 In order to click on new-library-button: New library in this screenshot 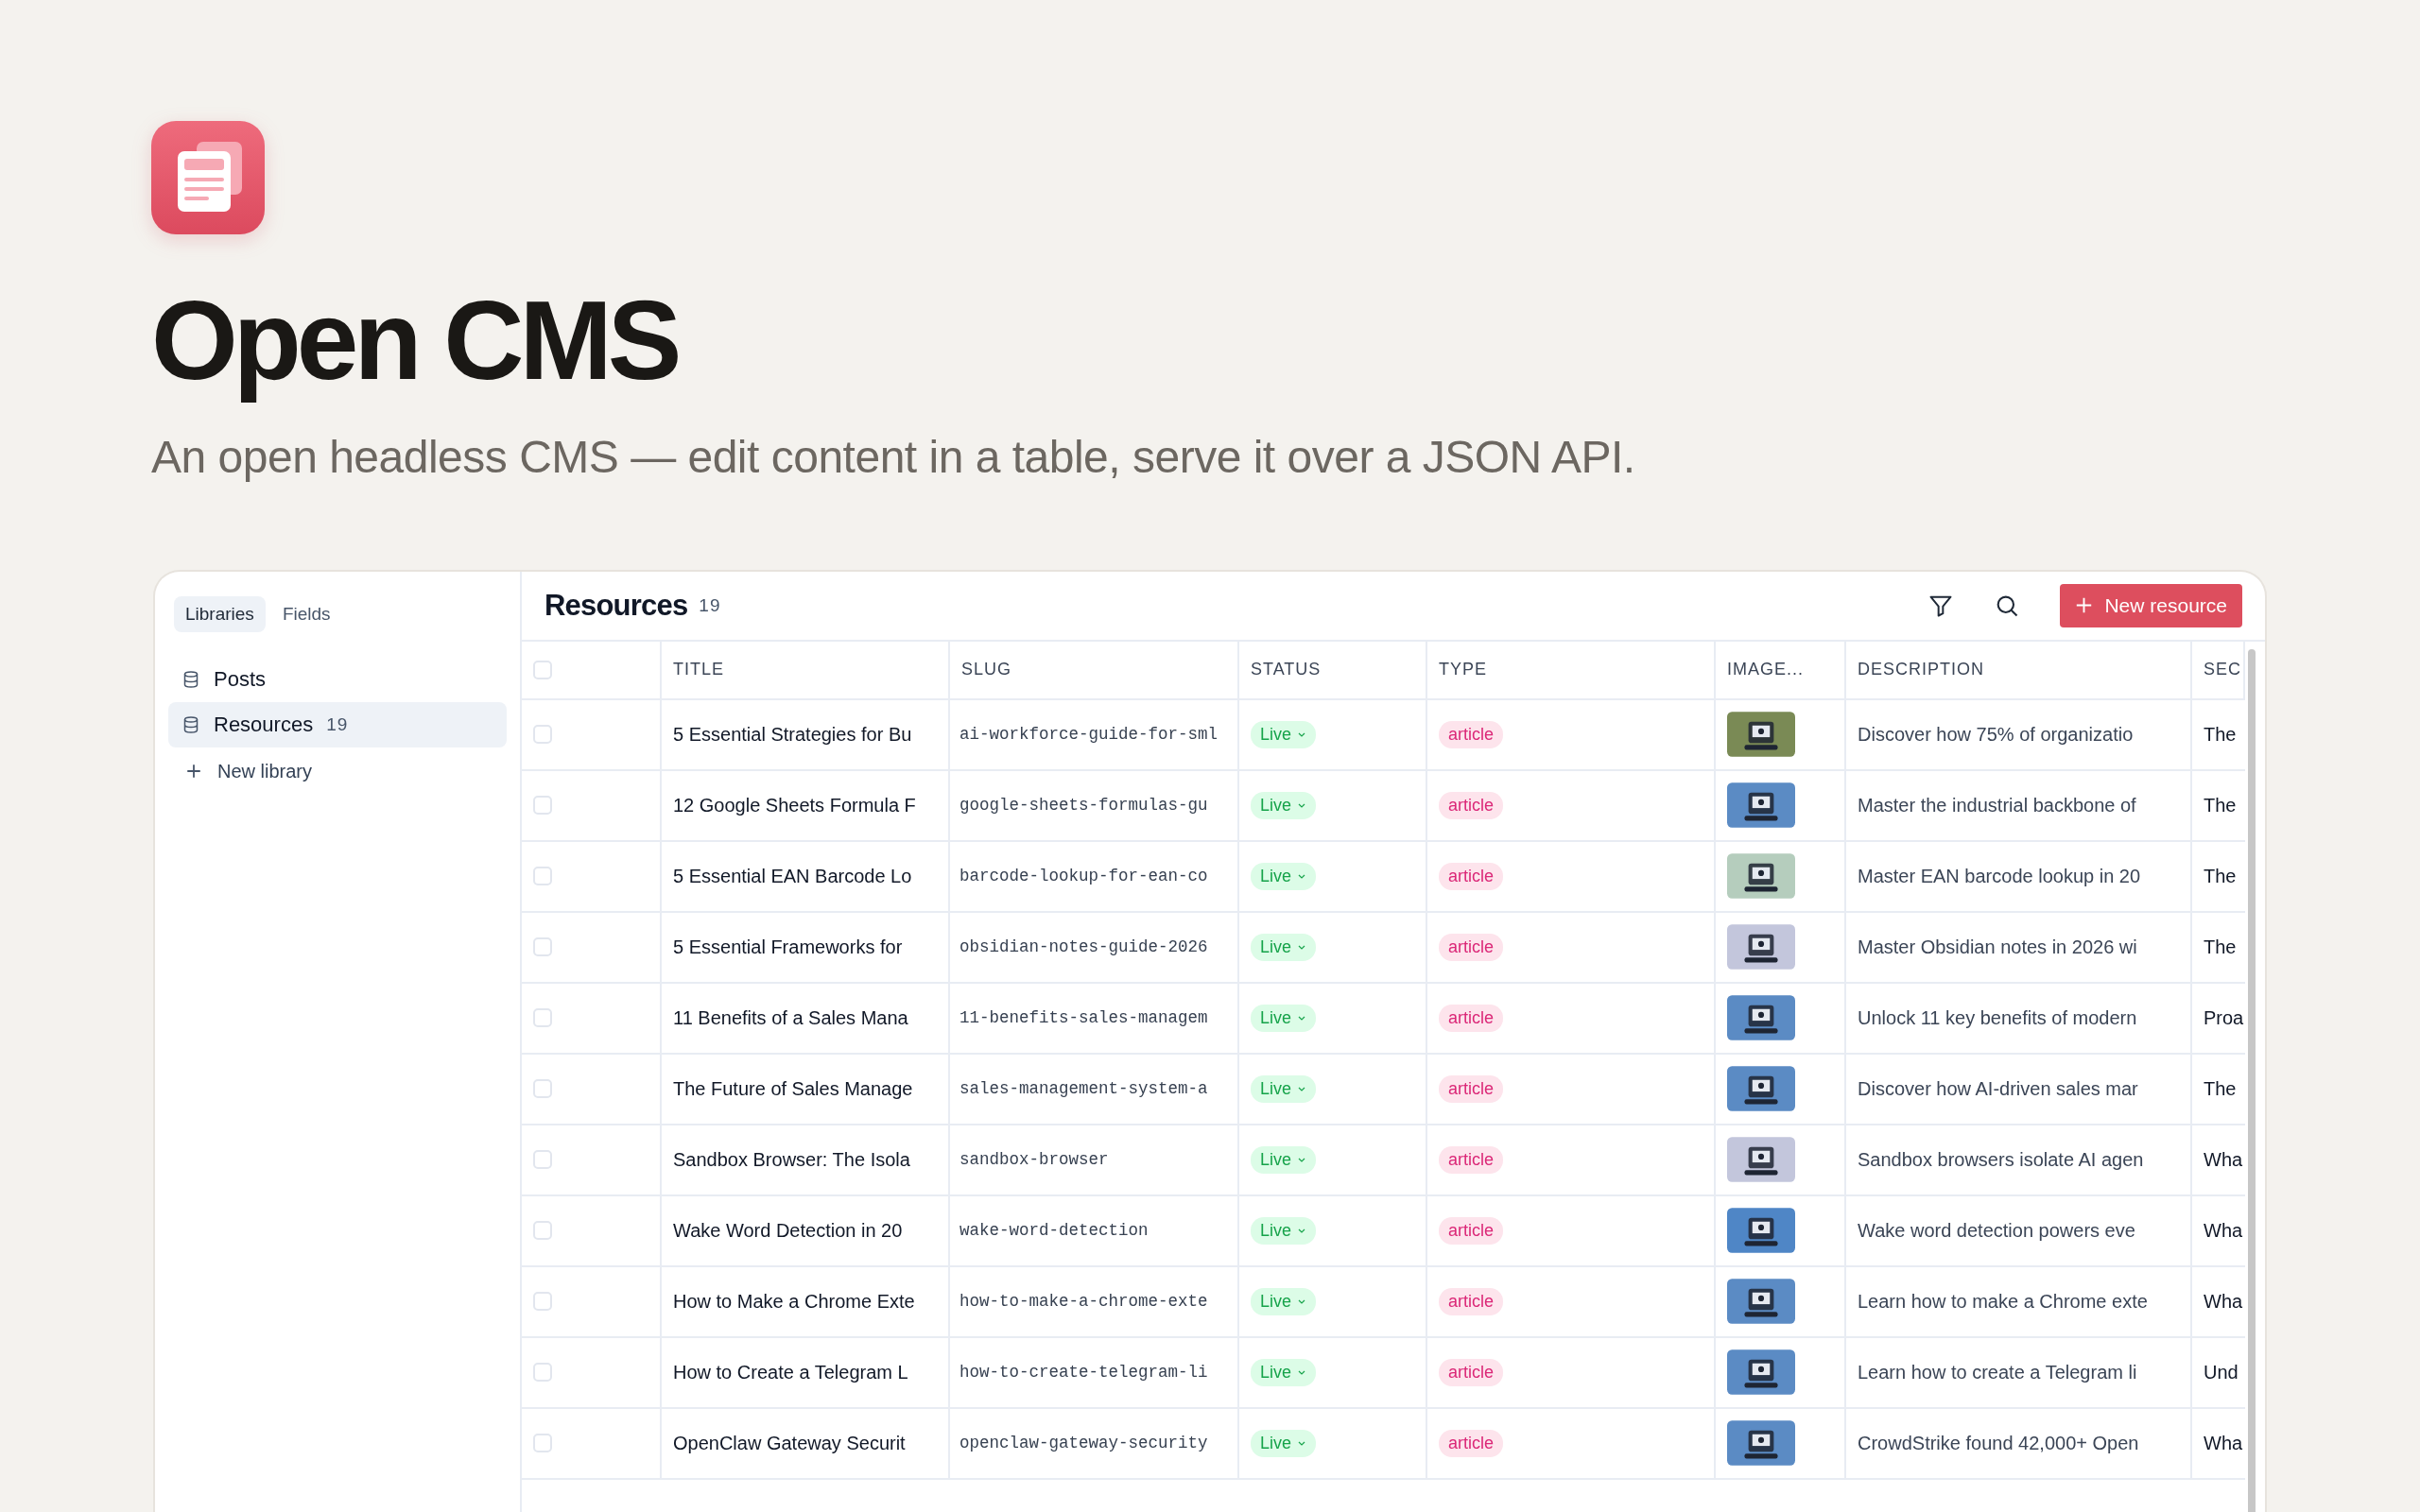, I will do `click(337, 771)`.